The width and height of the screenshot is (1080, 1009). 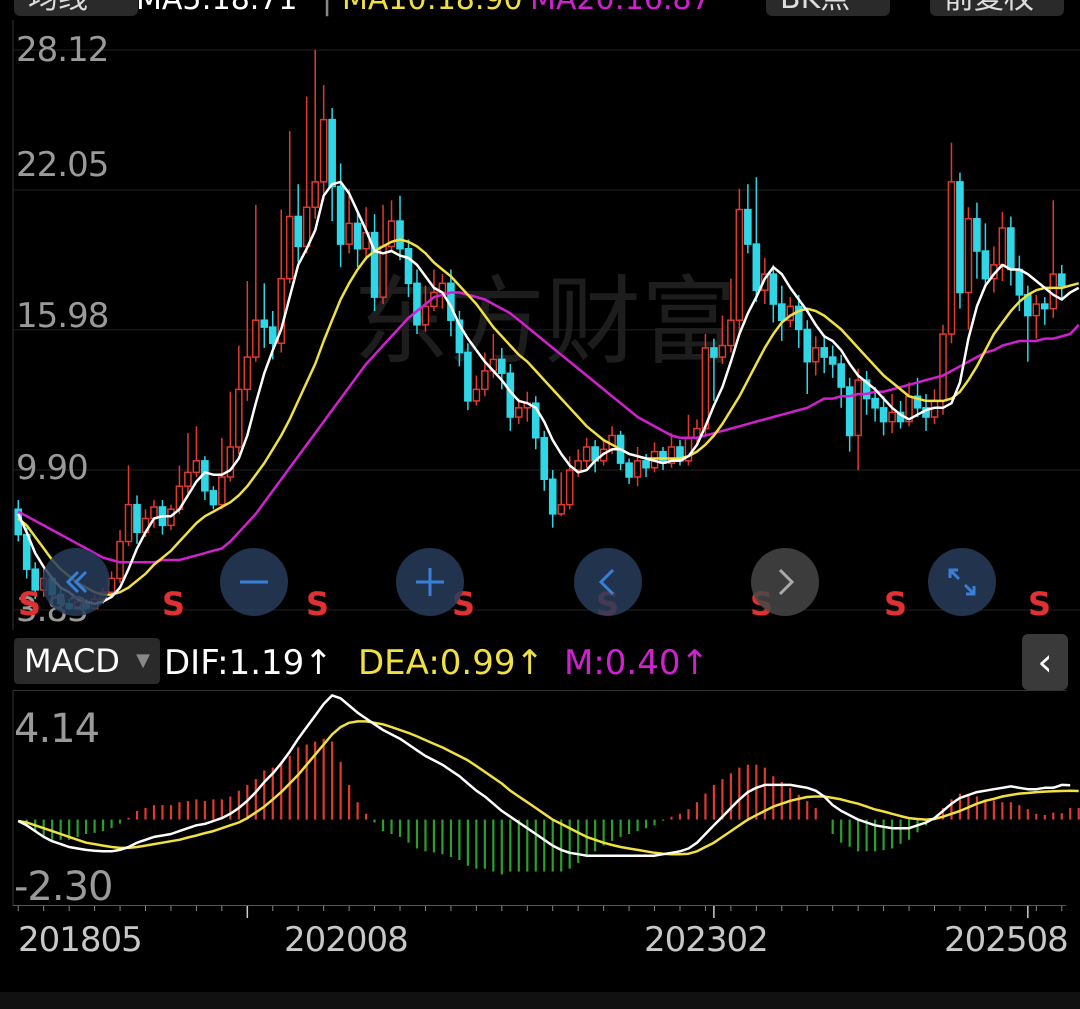 What do you see at coordinates (620, 8) in the screenshot?
I see `ma20-readout: MA20:16.87` at bounding box center [620, 8].